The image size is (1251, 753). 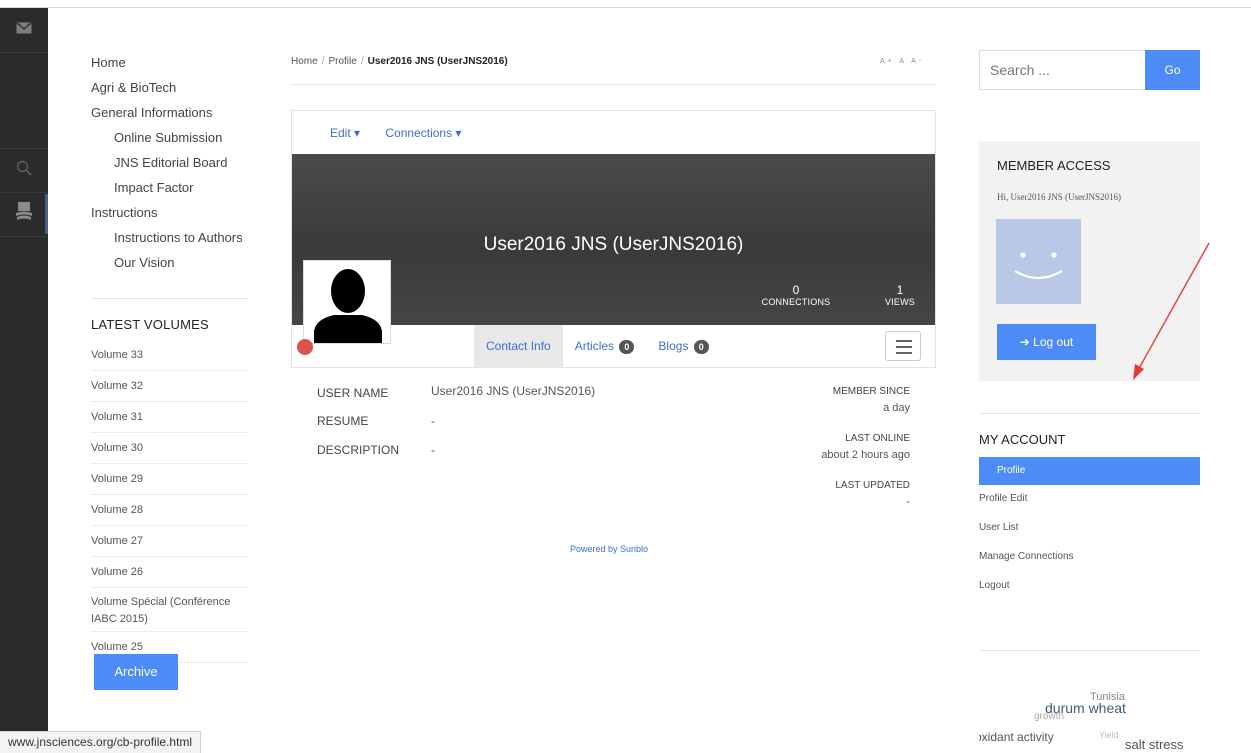 What do you see at coordinates (1046, 342) in the screenshot?
I see `logout-button: ➔ Log out` at bounding box center [1046, 342].